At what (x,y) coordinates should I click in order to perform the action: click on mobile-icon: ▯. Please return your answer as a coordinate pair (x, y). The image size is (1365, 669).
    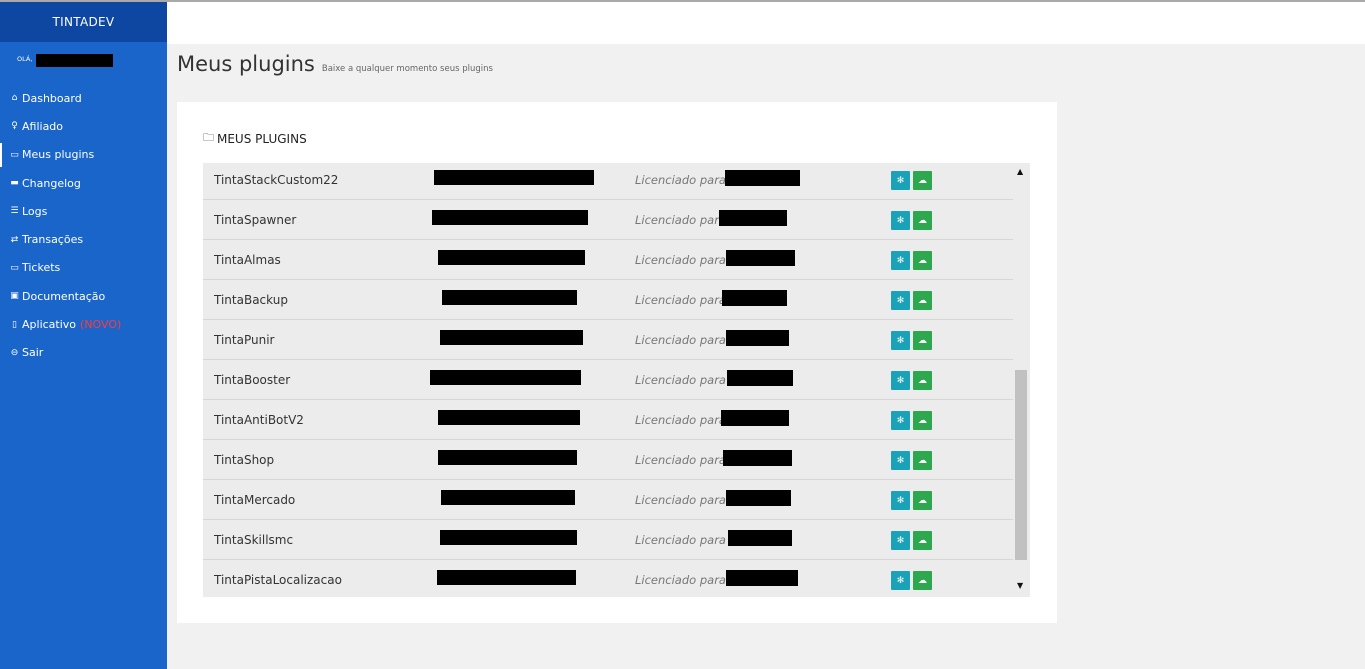
    Looking at the image, I should click on (14, 324).